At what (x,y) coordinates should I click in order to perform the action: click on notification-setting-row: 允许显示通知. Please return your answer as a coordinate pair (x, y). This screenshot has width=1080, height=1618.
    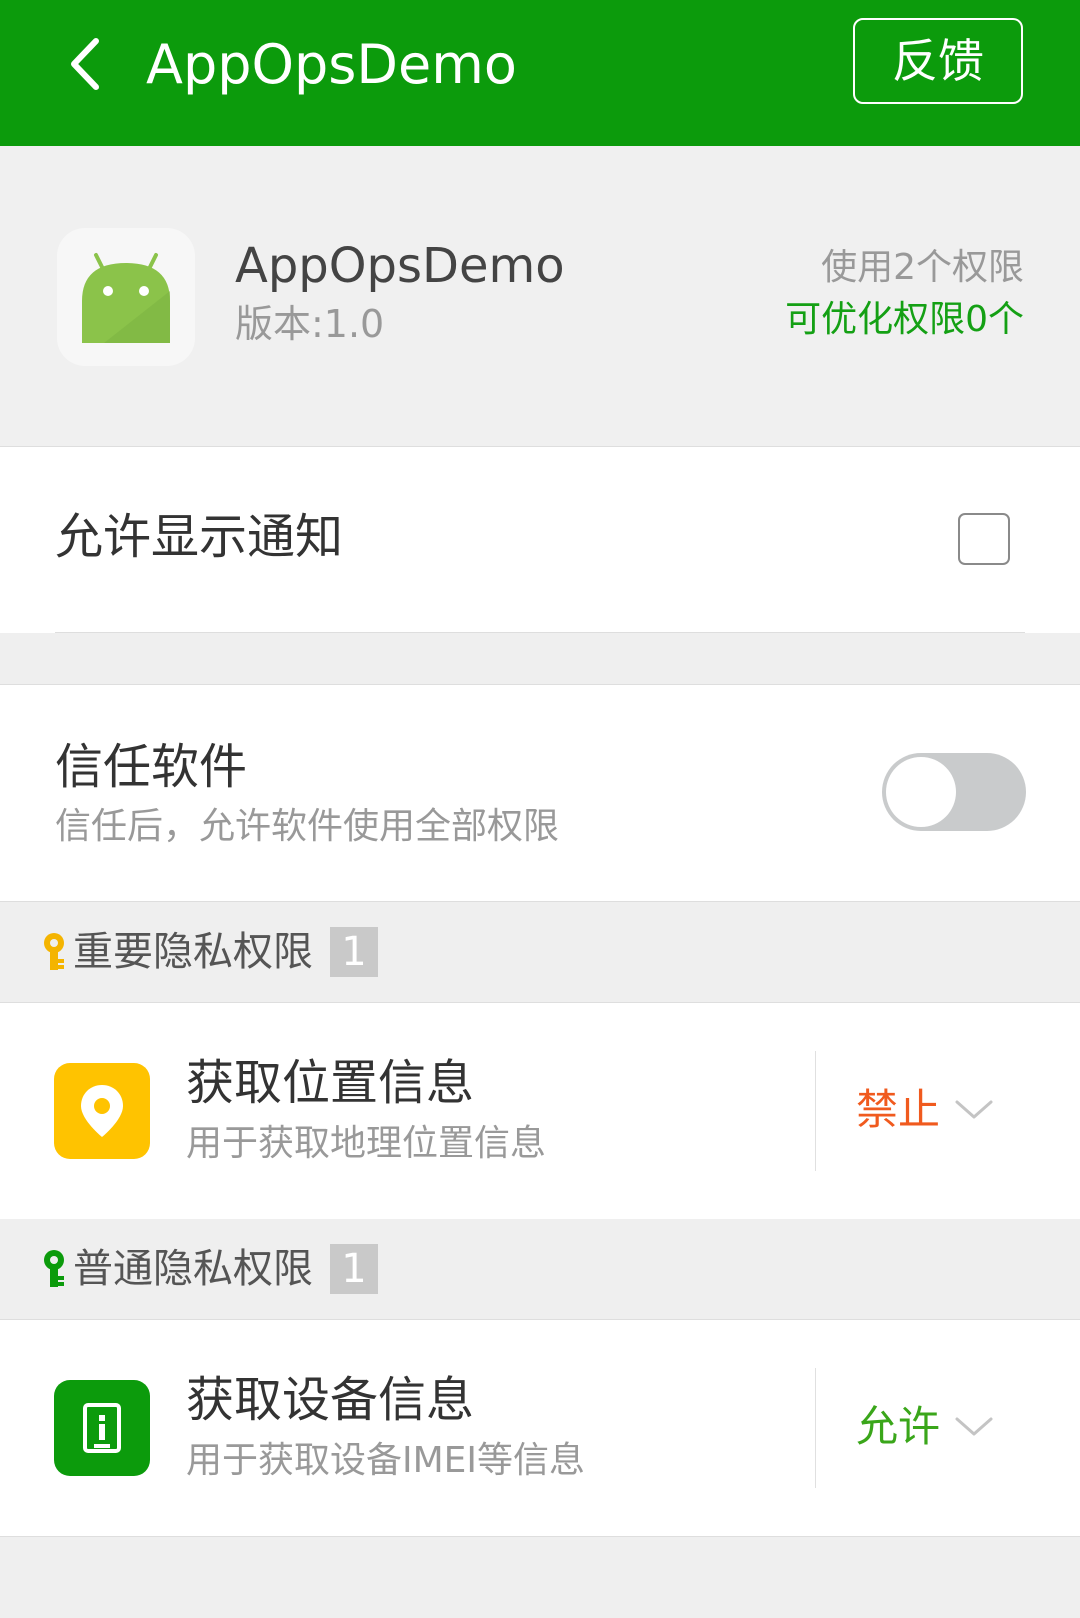
    Looking at the image, I should click on (540, 540).